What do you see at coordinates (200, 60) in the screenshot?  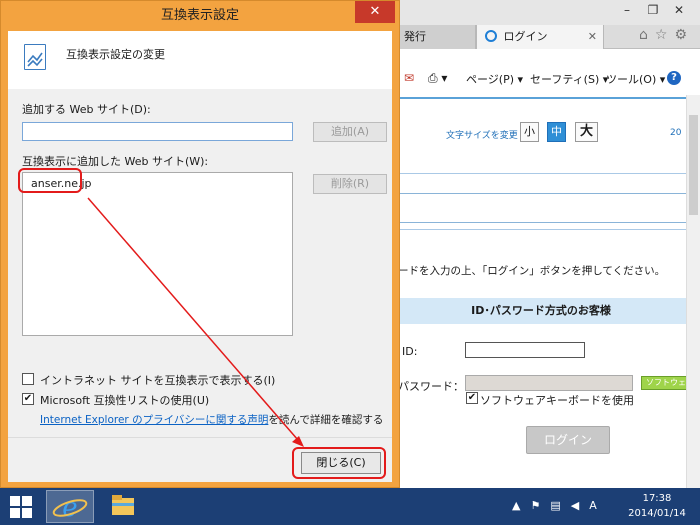 I see `dialog-header: 互換表示設定の変更` at bounding box center [200, 60].